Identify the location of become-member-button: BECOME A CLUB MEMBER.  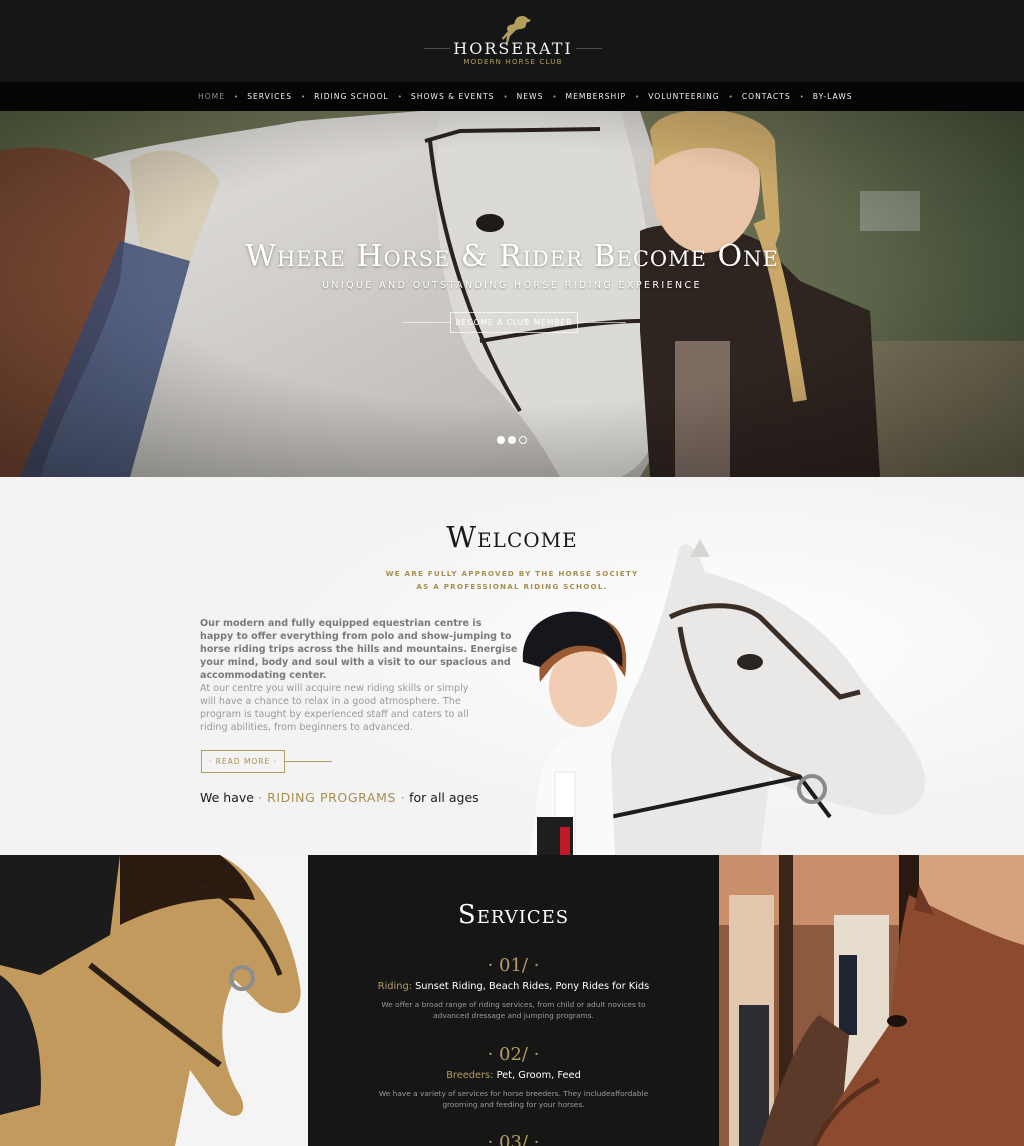
(514, 322).